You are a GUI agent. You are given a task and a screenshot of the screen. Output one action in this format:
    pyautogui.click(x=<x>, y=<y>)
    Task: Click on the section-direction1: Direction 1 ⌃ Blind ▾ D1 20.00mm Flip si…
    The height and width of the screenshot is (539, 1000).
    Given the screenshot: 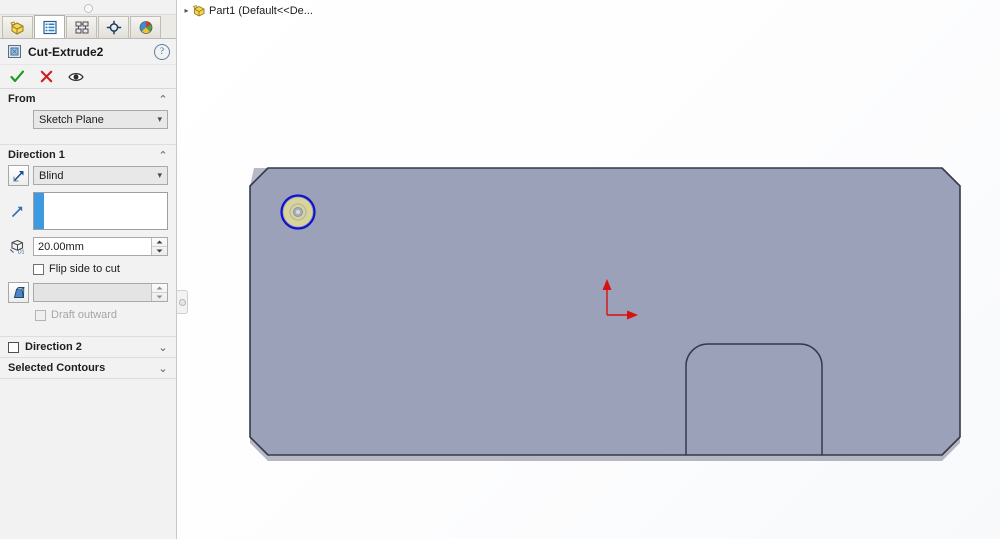 What is the action you would take?
    pyautogui.click(x=88, y=241)
    